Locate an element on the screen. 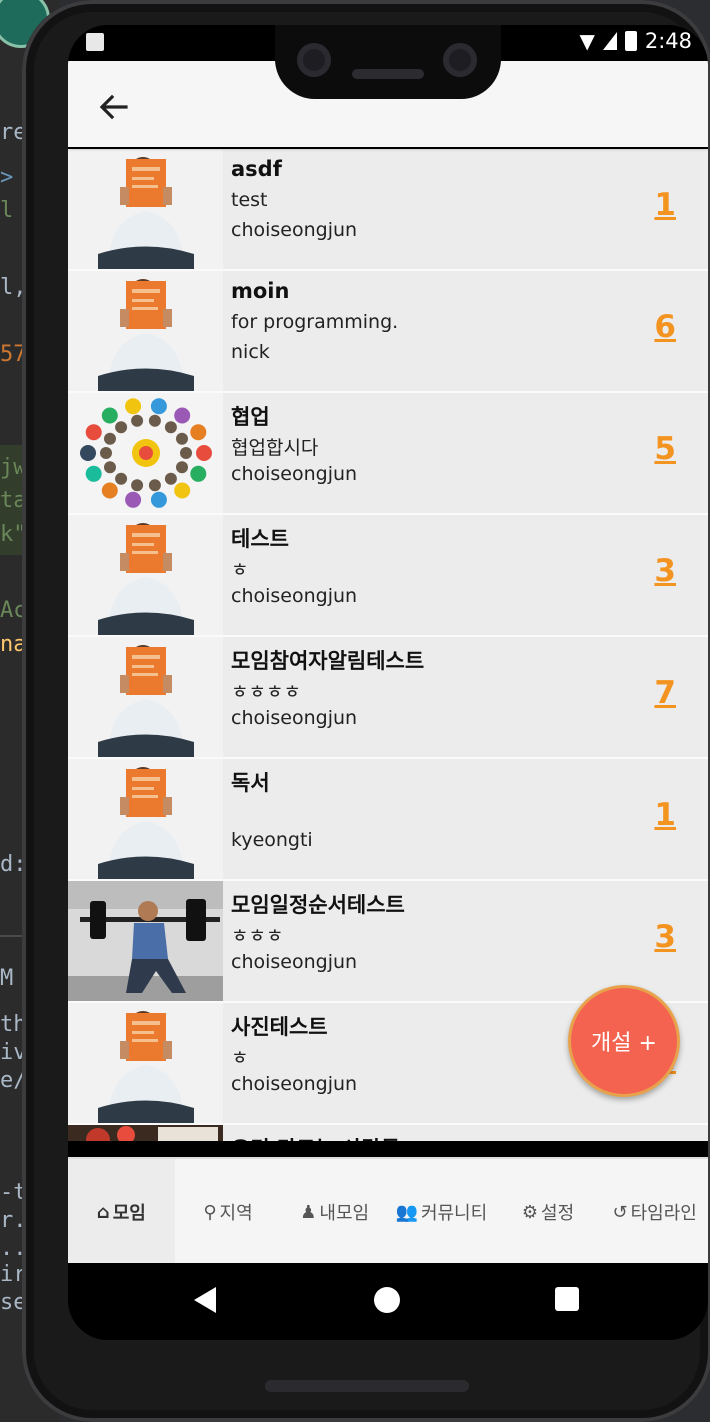 The image size is (710, 1422). group-title: 요리 만드는 사람들 is located at coordinates (315, 1137).